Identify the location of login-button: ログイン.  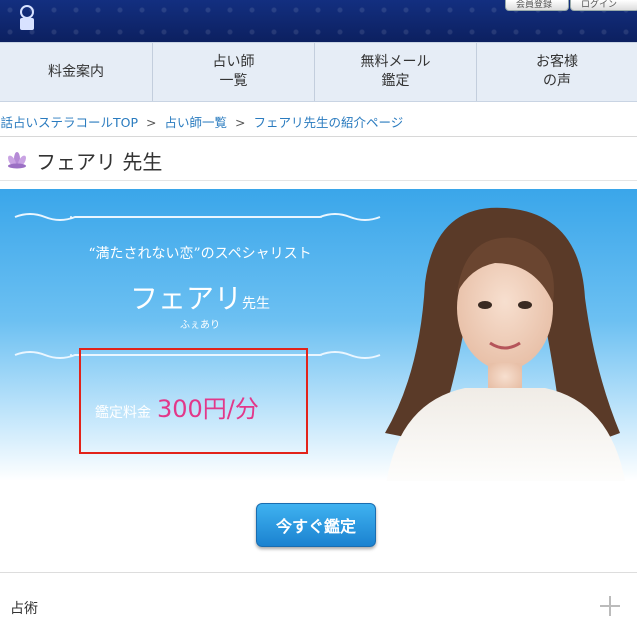
(603, 5).